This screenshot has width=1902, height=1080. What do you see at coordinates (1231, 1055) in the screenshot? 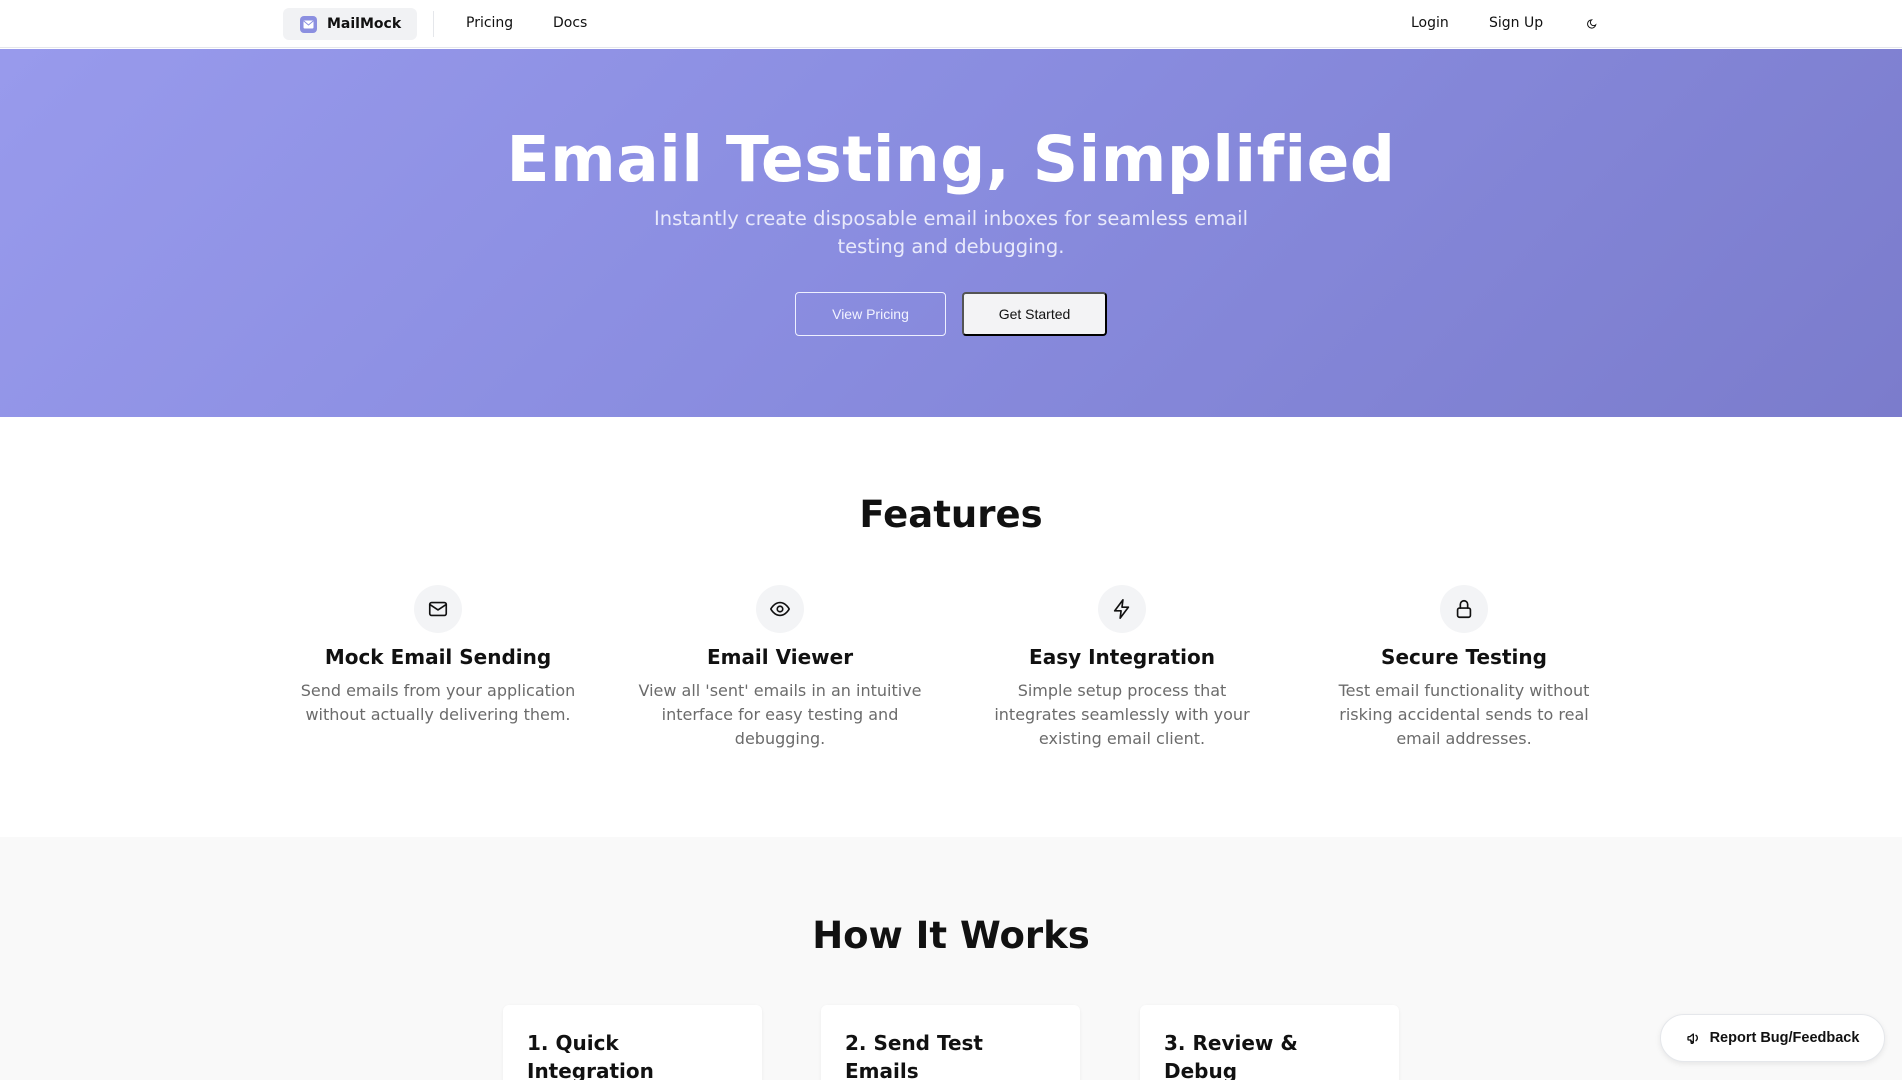
I see `step-title: 3. Review & Debug` at bounding box center [1231, 1055].